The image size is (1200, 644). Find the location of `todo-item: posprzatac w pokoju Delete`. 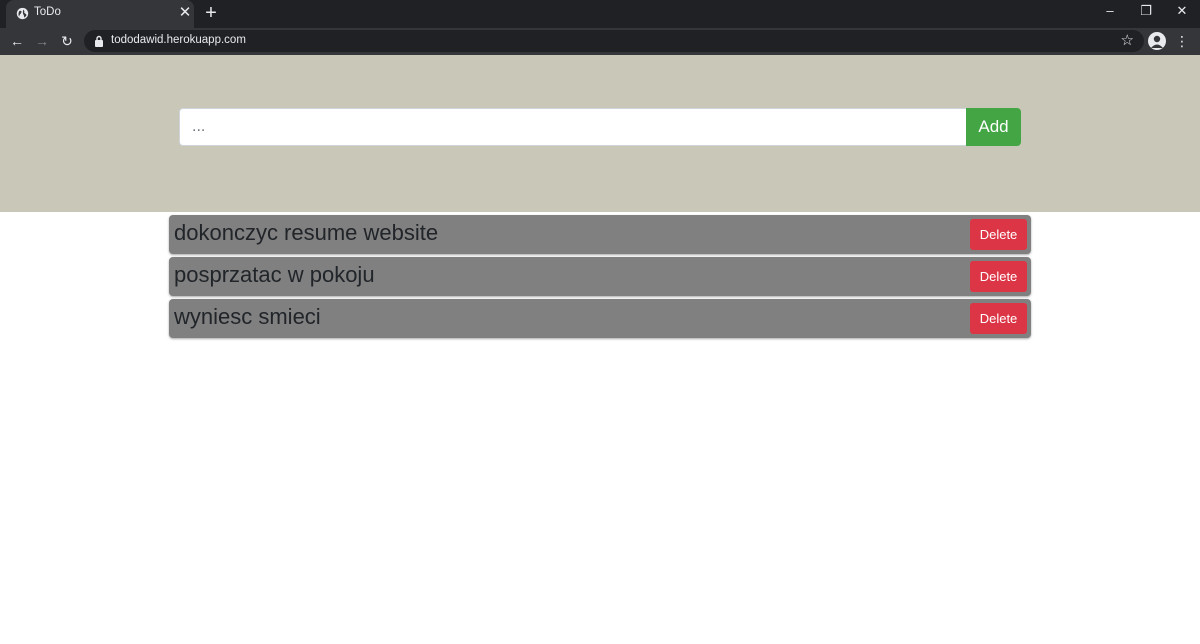

todo-item: posprzatac w pokoju Delete is located at coordinates (600, 276).